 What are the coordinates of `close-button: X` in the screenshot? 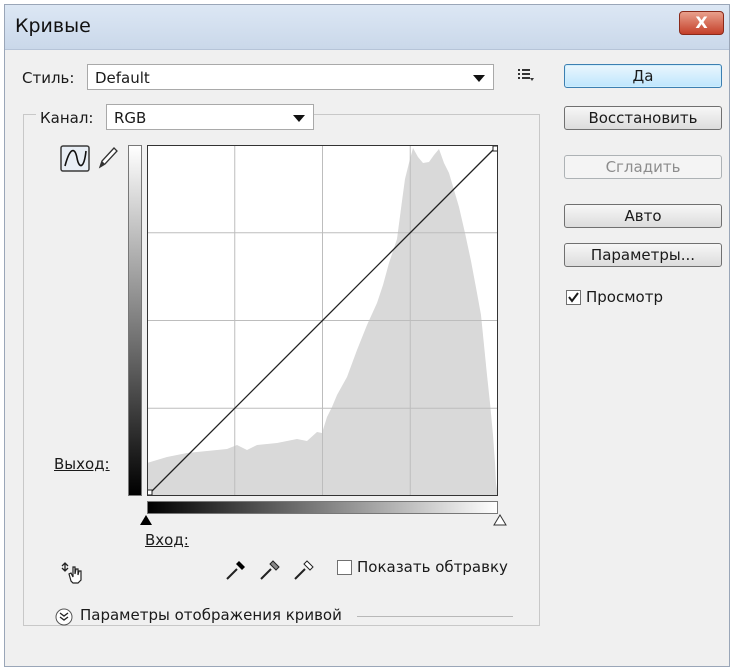 It's located at (701, 23).